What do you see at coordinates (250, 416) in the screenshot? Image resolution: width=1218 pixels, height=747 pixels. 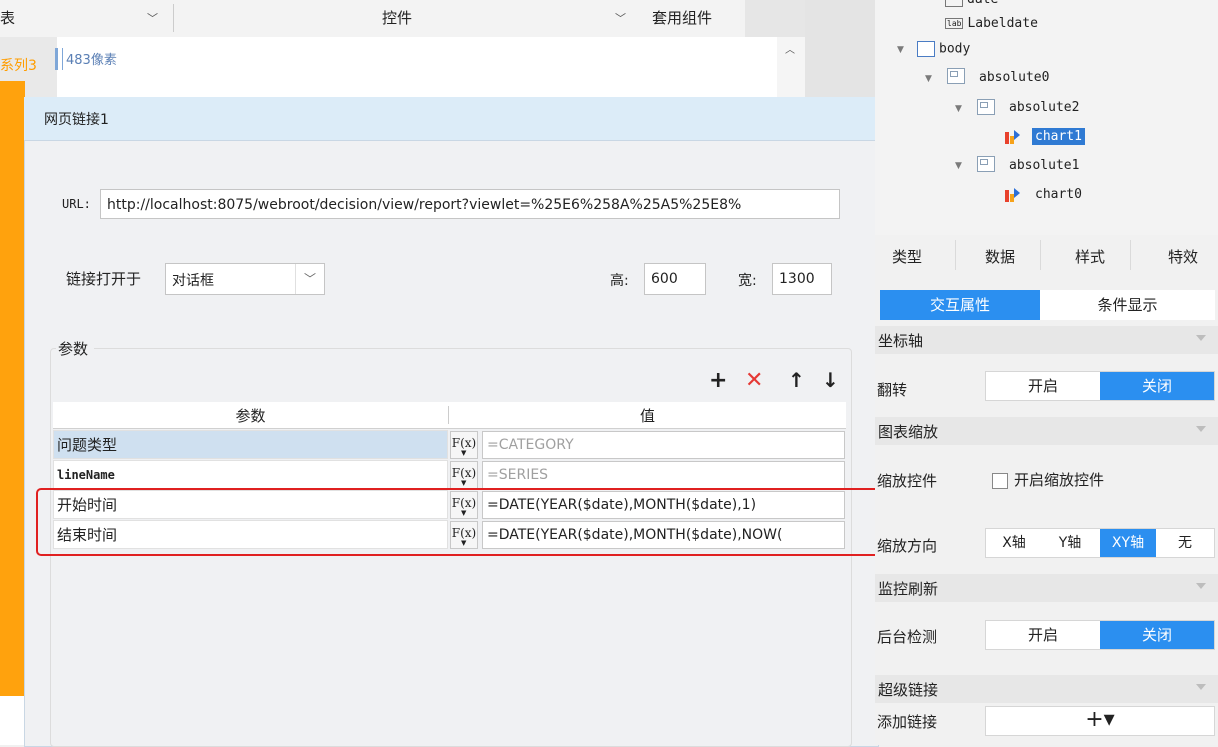 I see `column-header-param: 参数` at bounding box center [250, 416].